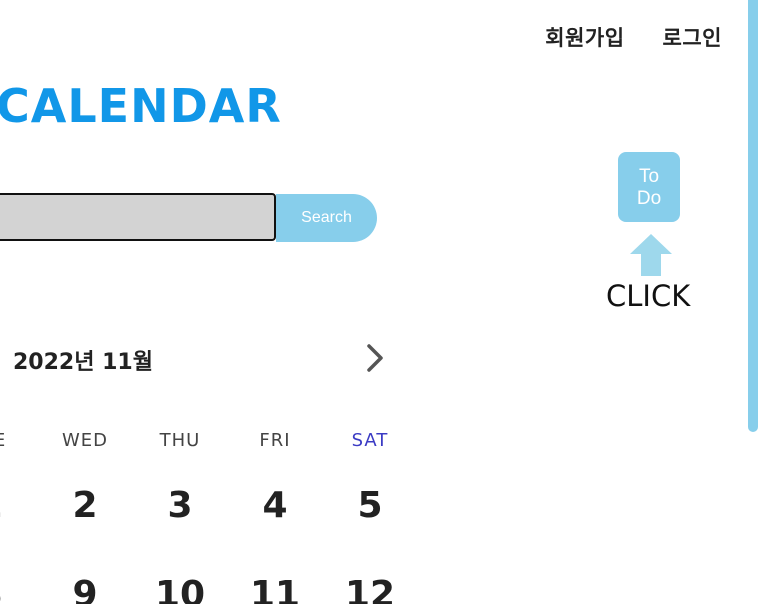 This screenshot has width=758, height=604. What do you see at coordinates (275, 440) in the screenshot?
I see `weekday-fri: FRI` at bounding box center [275, 440].